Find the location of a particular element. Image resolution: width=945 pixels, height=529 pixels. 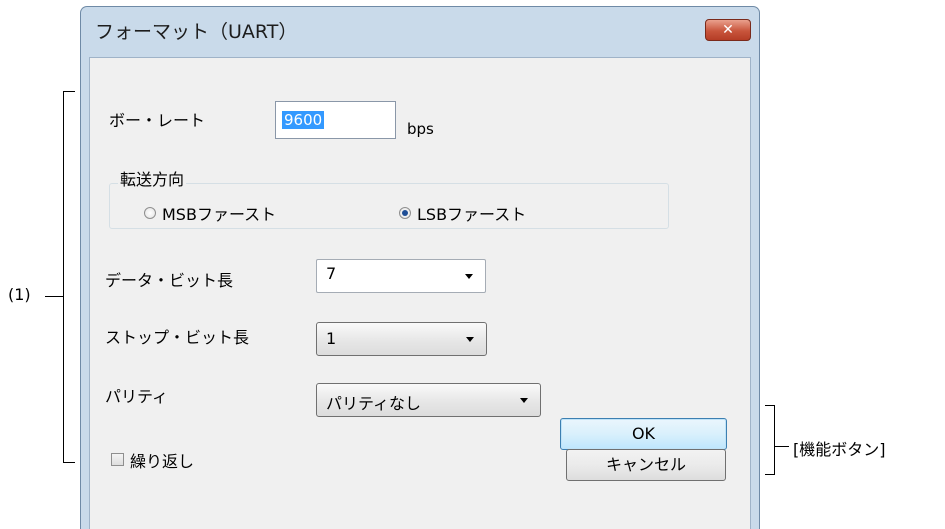

radio-msb-first is located at coordinates (150, 213).